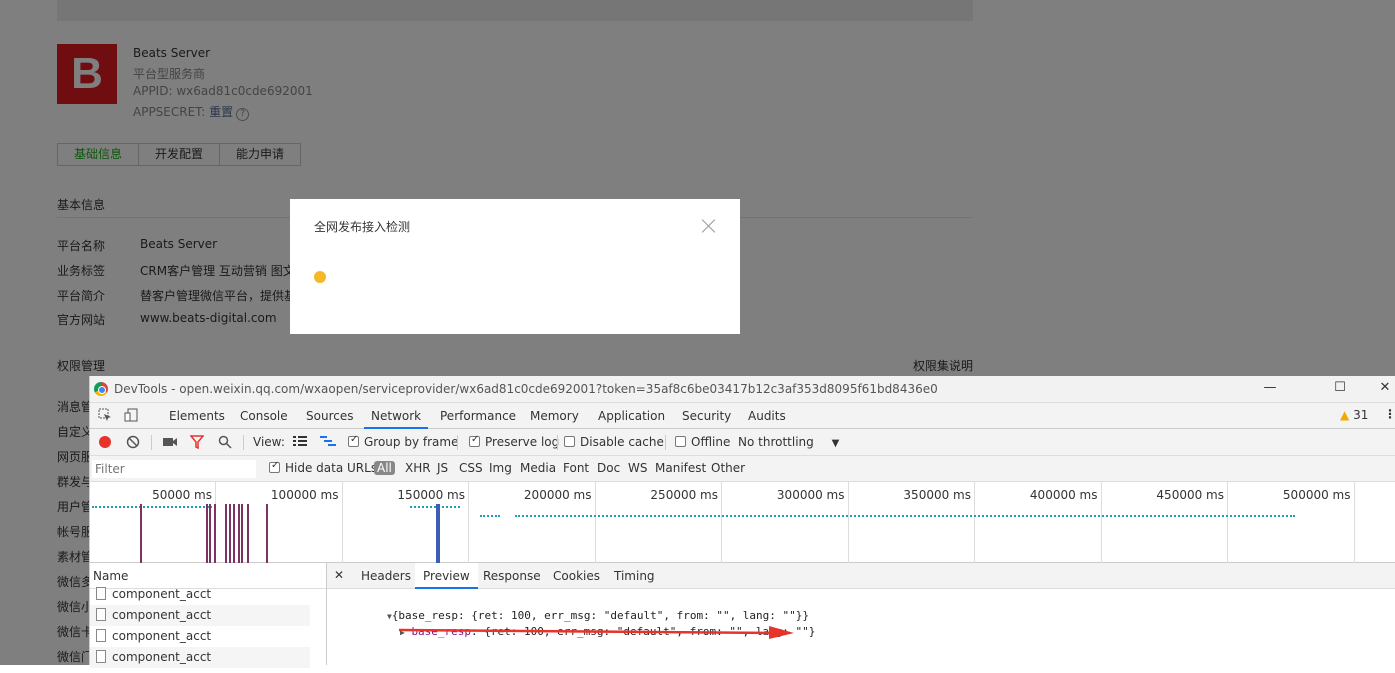  What do you see at coordinates (105, 443) in the screenshot?
I see `record-icon` at bounding box center [105, 443].